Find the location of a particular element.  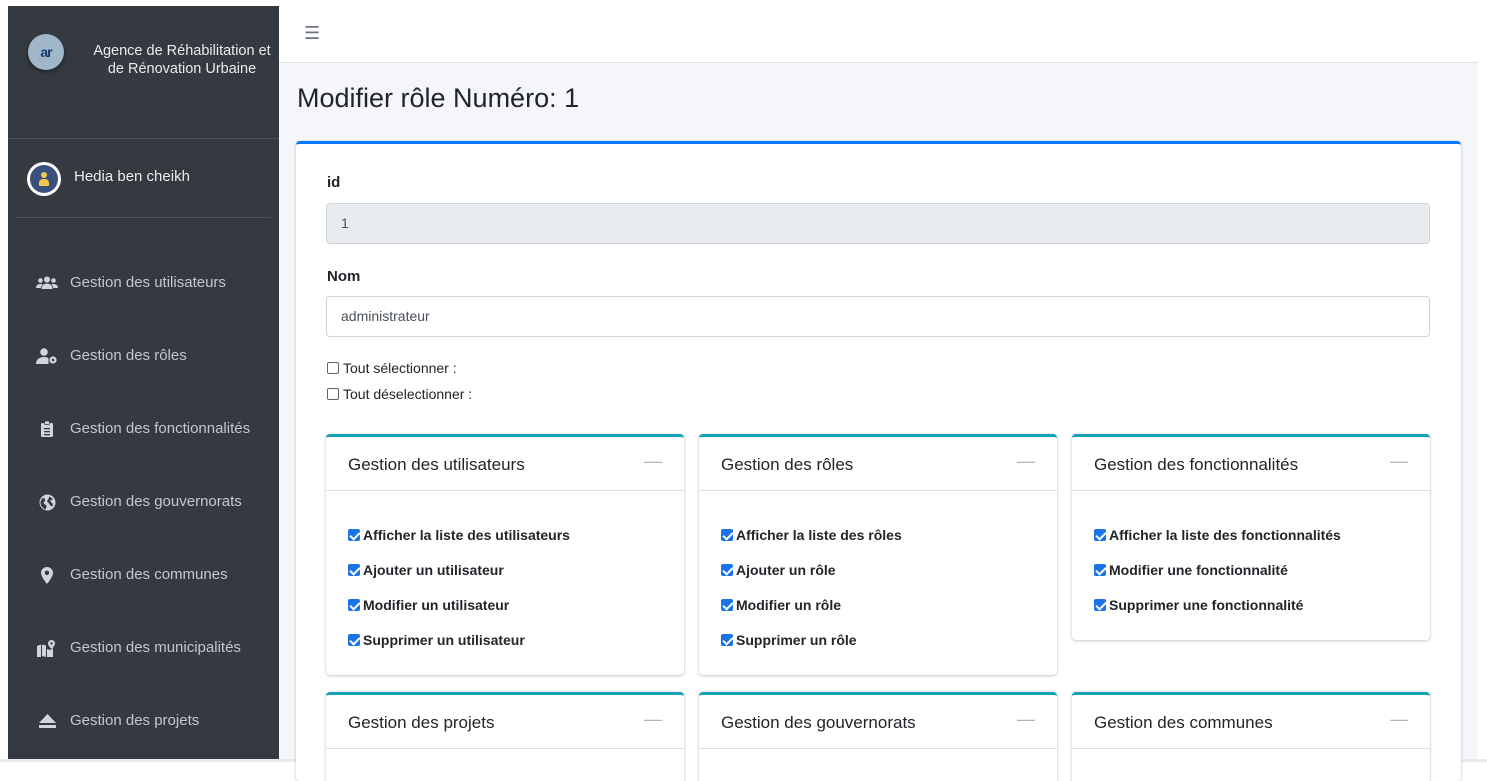

users-icon is located at coordinates (47, 283).